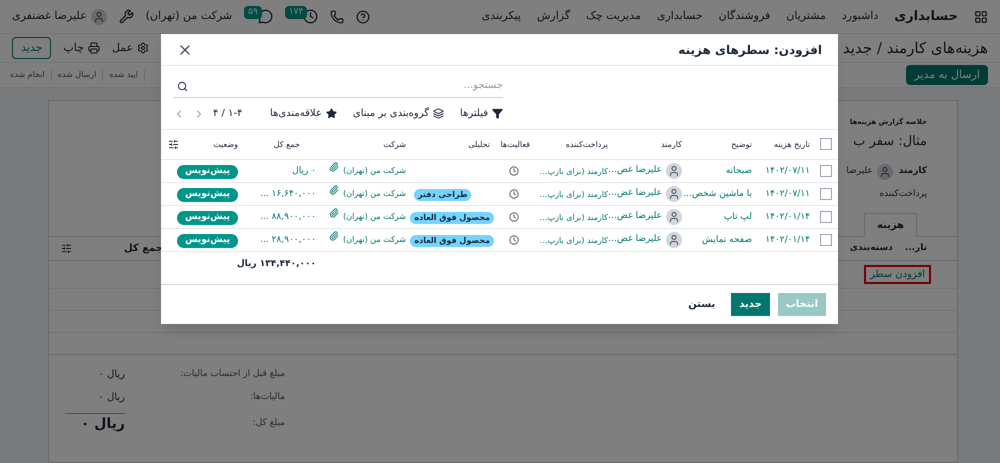  I want to click on breadcrumb-title: هزینه‌های کارمند / جدید, so click(915, 48).